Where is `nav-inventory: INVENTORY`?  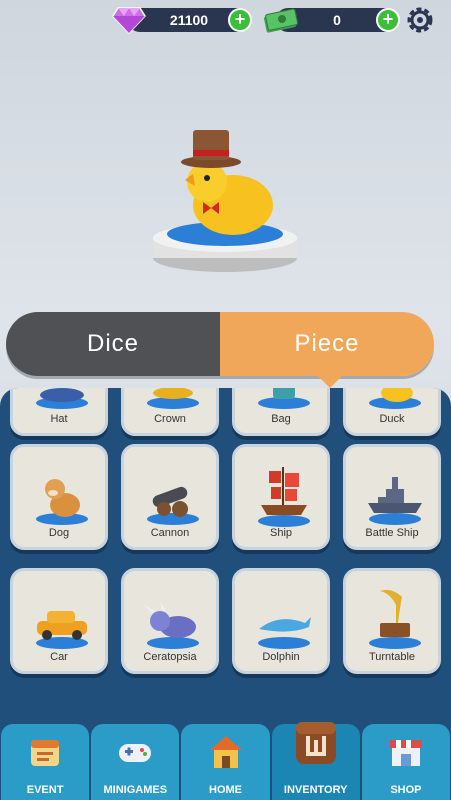 nav-inventory: INVENTORY is located at coordinates (315, 761).